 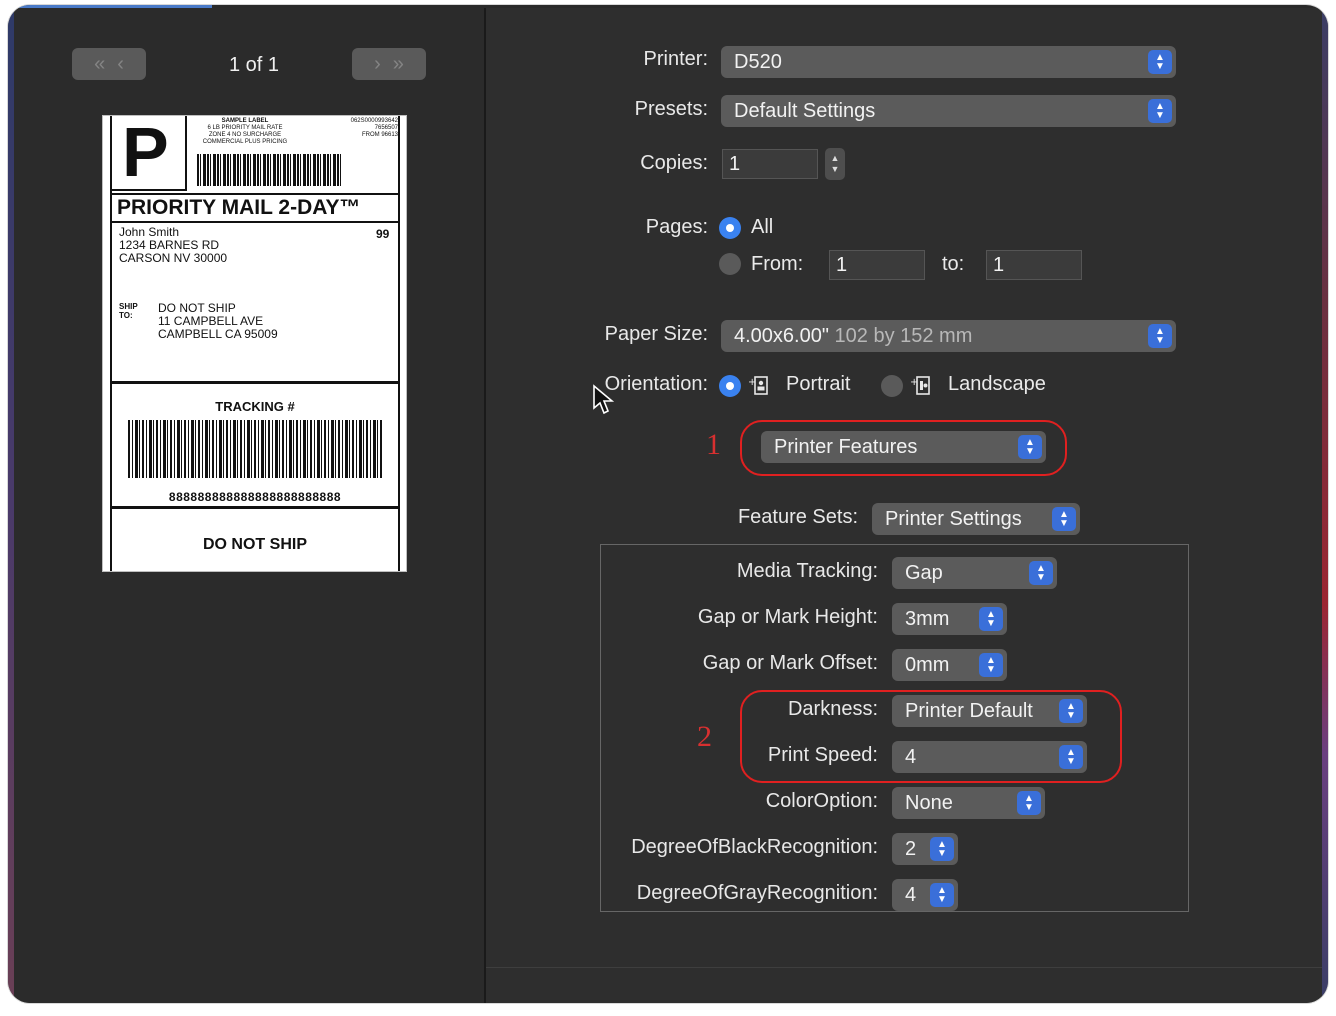 What do you see at coordinates (877, 265) in the screenshot?
I see `pages-from-field: 1` at bounding box center [877, 265].